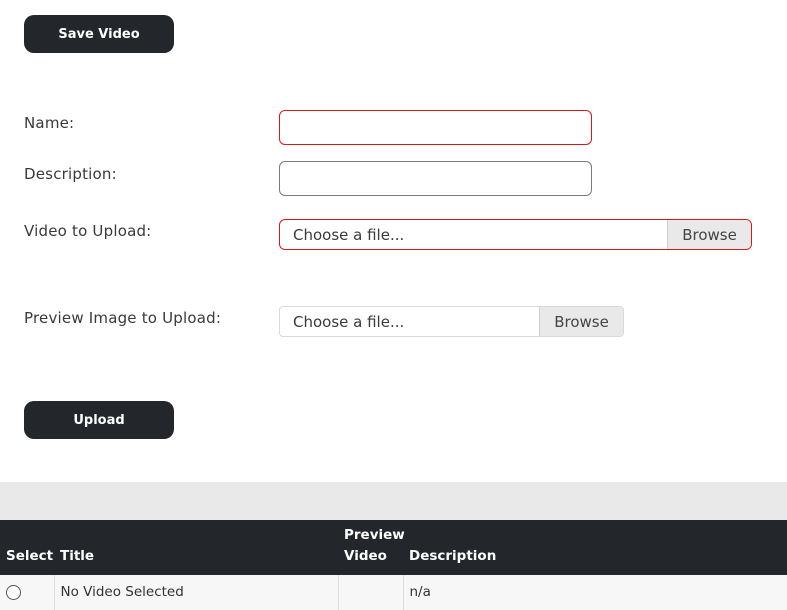 This screenshot has height=610, width=787. I want to click on title-cell: No Video Selected, so click(196, 592).